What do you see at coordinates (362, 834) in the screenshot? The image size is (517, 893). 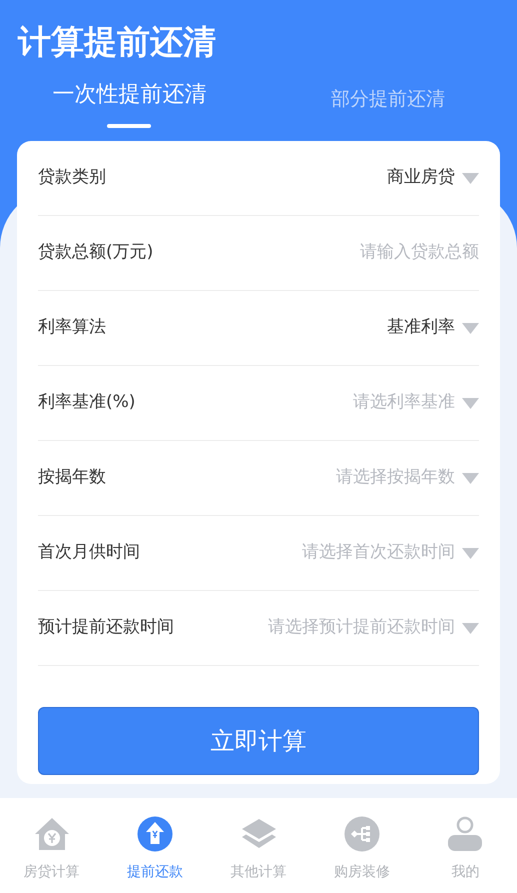 I see `flowchart-icon` at bounding box center [362, 834].